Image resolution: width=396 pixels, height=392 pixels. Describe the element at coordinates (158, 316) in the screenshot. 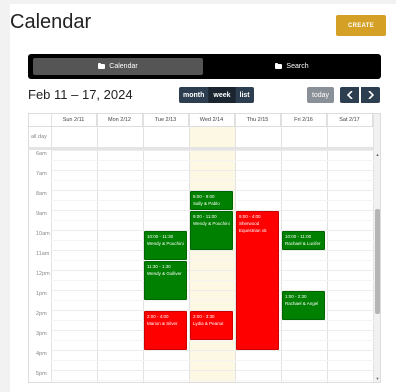

I see `event-time: 2:00 - 4:00` at that location.